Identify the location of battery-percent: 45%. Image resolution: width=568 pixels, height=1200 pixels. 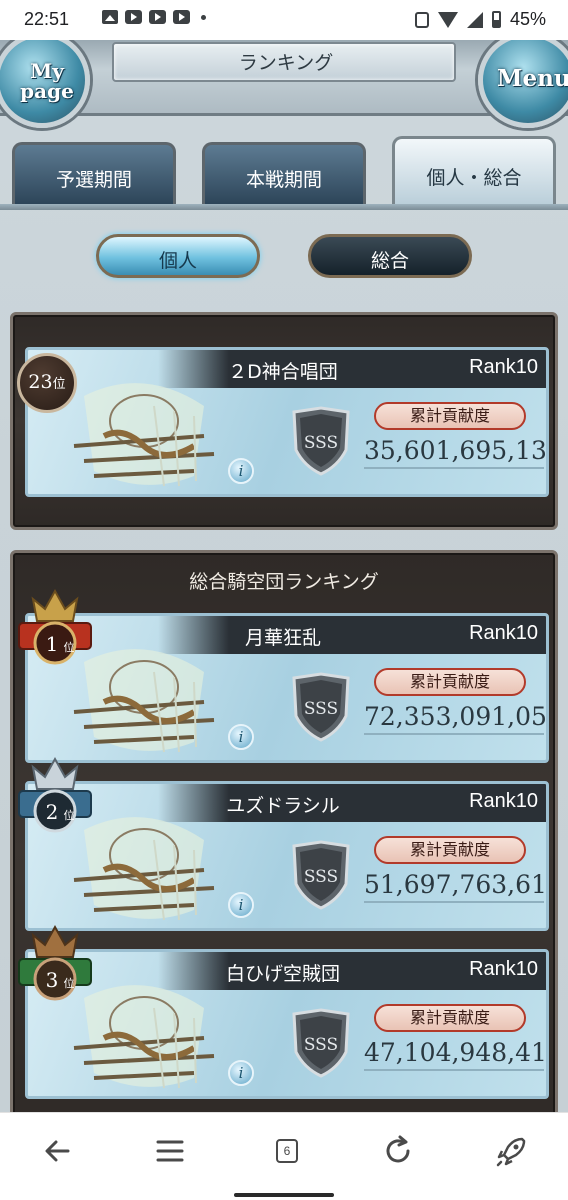
(527, 19).